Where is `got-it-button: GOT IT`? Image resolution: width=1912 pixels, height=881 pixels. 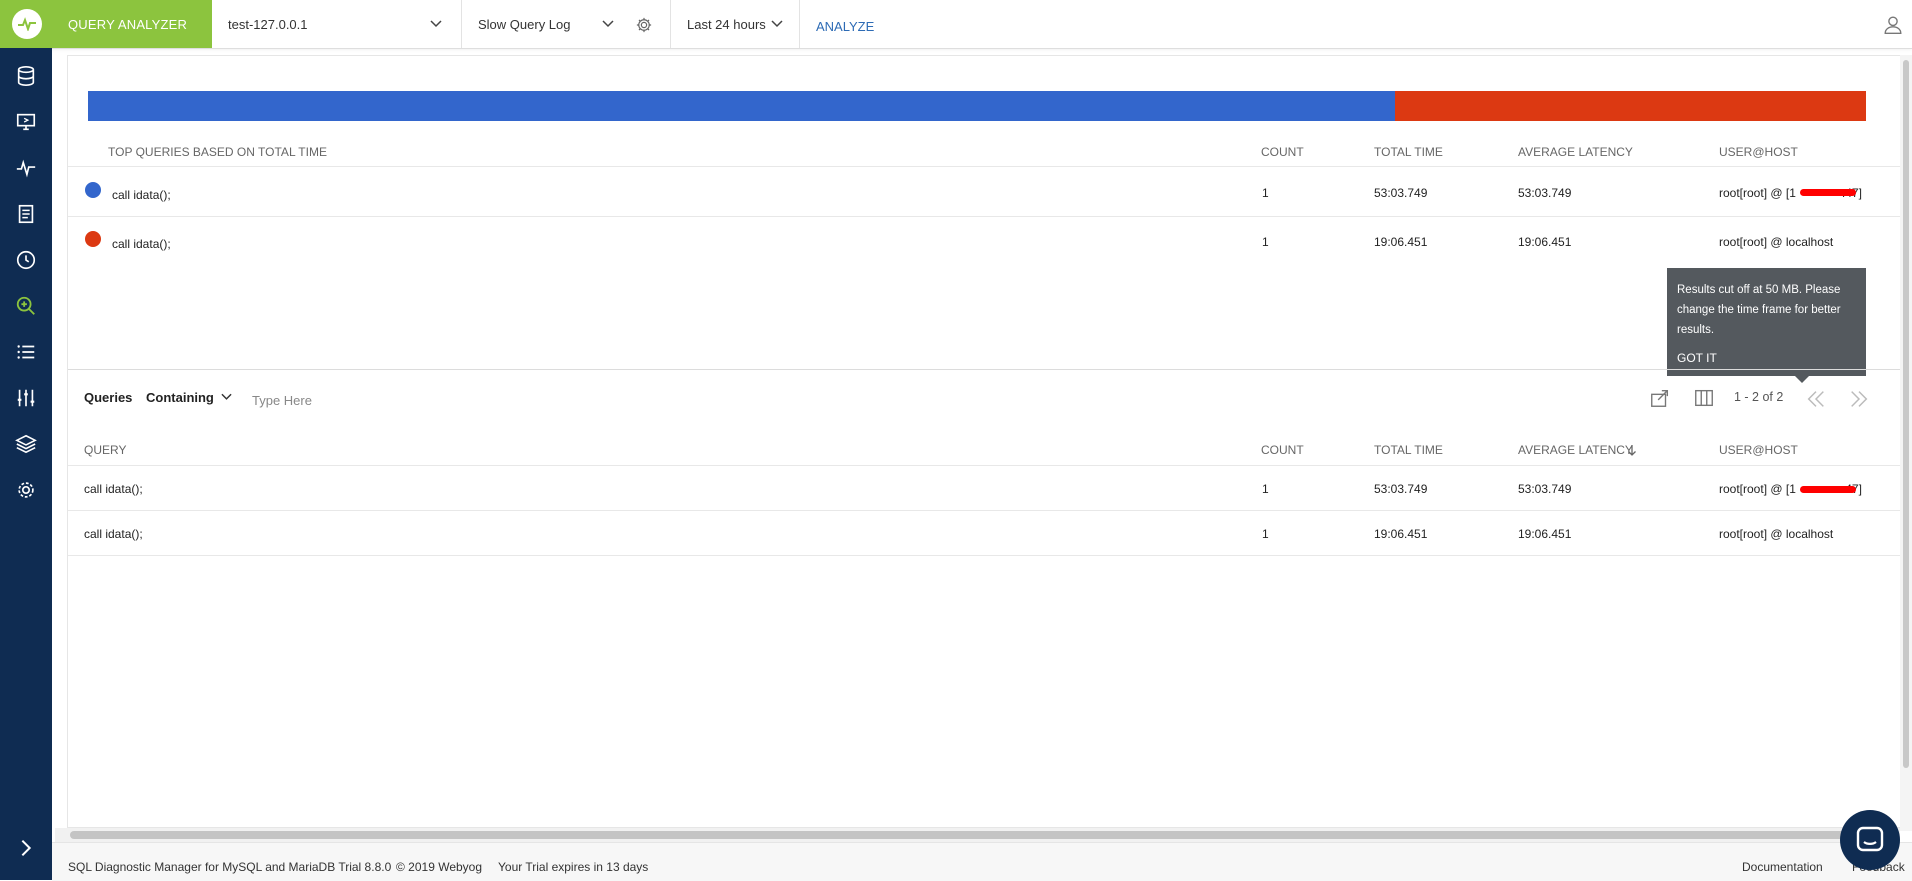 got-it-button: GOT IT is located at coordinates (1697, 358).